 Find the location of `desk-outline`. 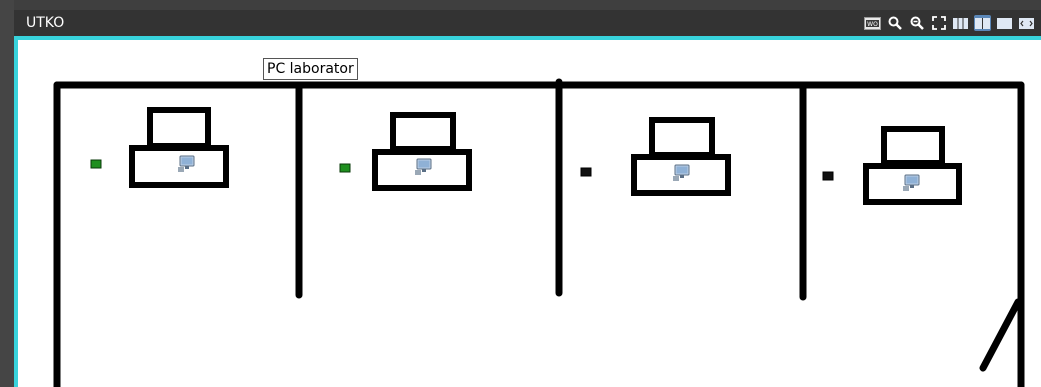

desk-outline is located at coordinates (179, 166).